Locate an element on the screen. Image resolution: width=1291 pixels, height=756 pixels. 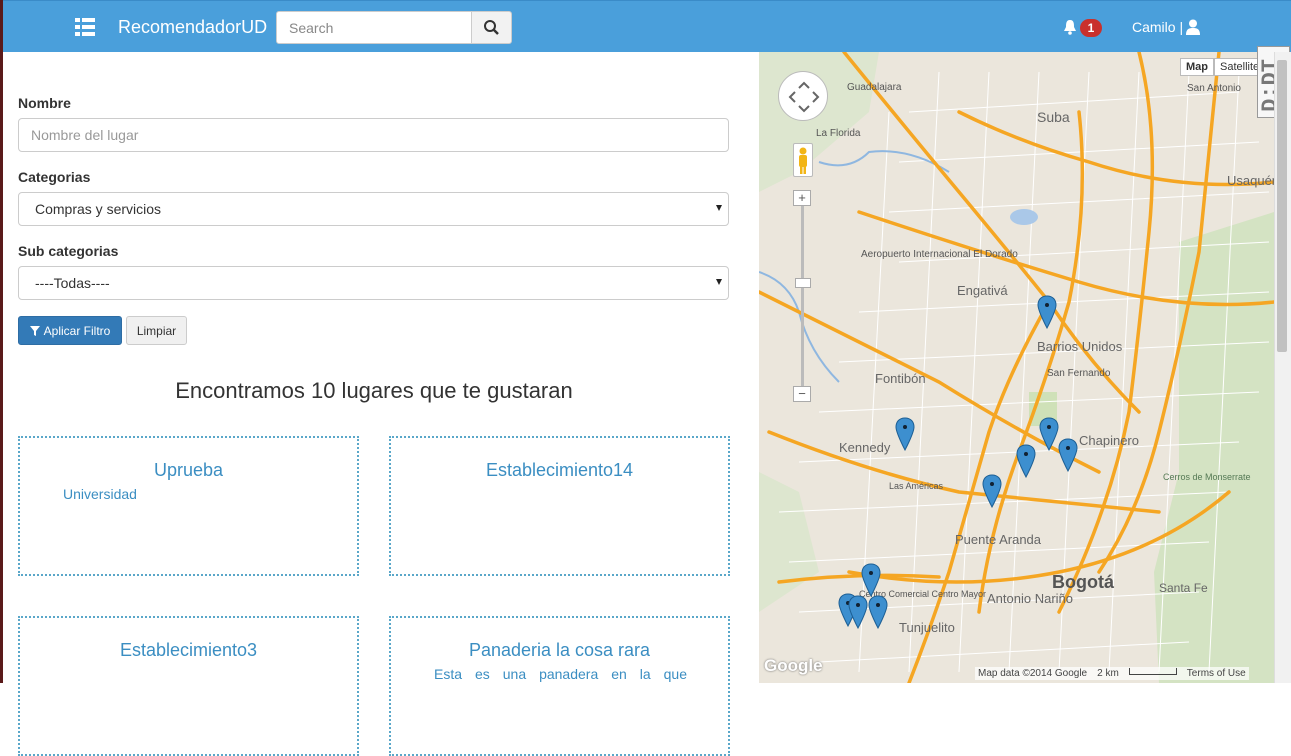
apply-filter-button: Aplicar Filtro is located at coordinates (70, 330).